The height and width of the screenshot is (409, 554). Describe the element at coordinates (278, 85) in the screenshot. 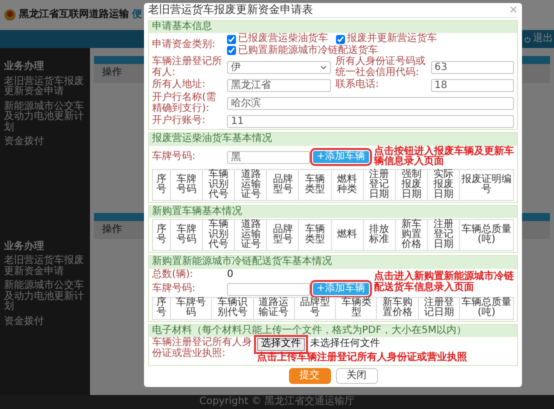

I see `input-field: 黑龙江省` at that location.